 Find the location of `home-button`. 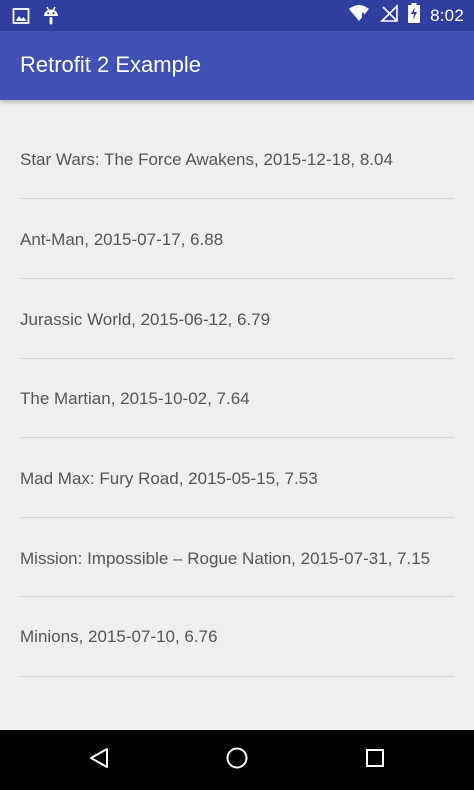

home-button is located at coordinates (237, 760).